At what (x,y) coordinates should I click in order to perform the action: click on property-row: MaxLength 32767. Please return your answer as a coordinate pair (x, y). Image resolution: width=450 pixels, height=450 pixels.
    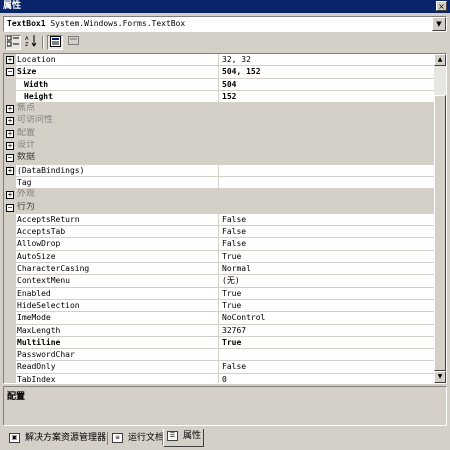
    Looking at the image, I should click on (219, 330).